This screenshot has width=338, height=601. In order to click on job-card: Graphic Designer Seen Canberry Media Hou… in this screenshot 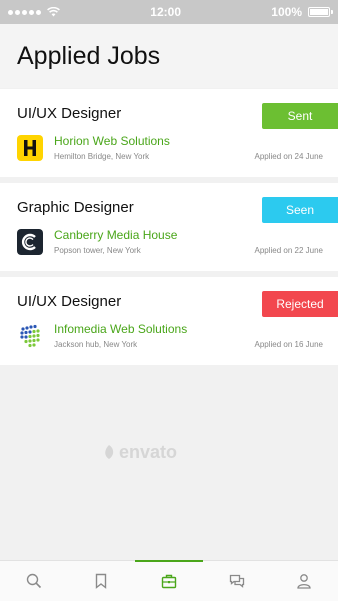, I will do `click(169, 227)`.